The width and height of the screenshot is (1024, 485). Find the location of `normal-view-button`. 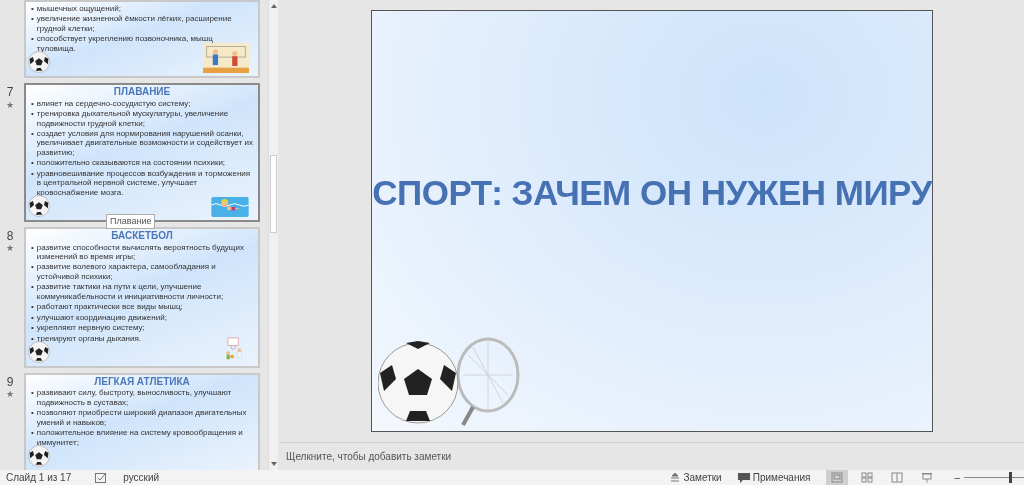

normal-view-button is located at coordinates (837, 477).